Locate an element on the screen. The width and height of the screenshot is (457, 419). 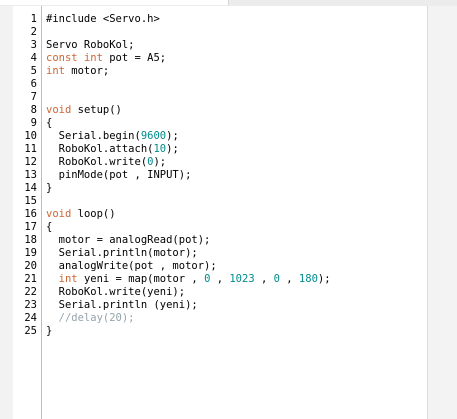
line-number: 7 is located at coordinates (33, 97).